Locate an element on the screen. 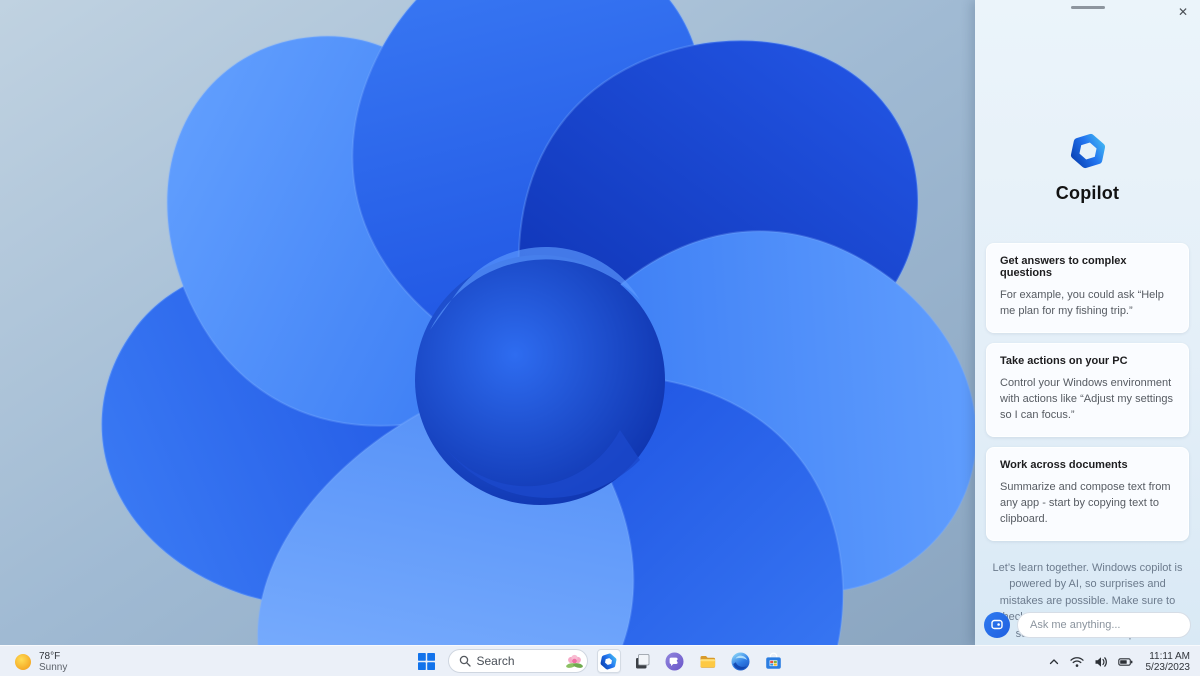  task-view-button is located at coordinates (642, 661).